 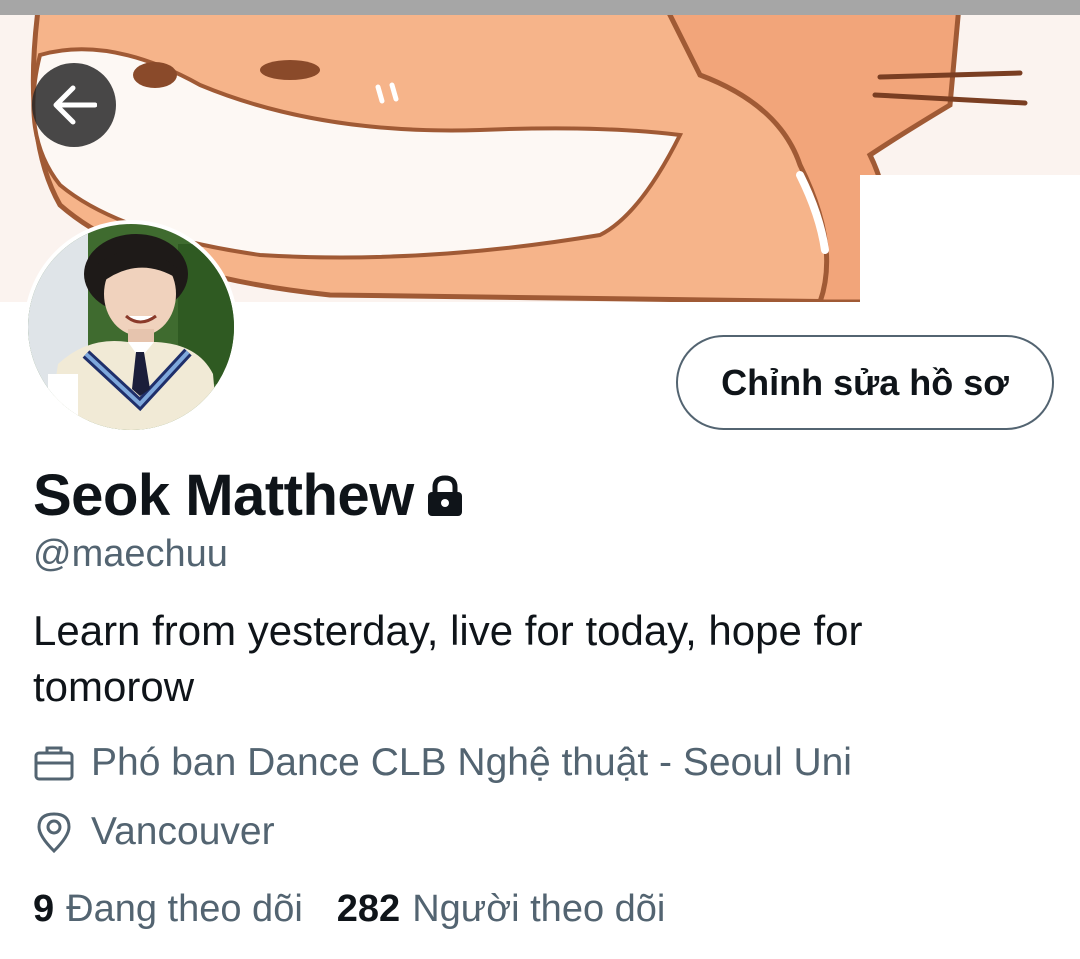 I want to click on followers-count: 282, so click(x=368, y=909).